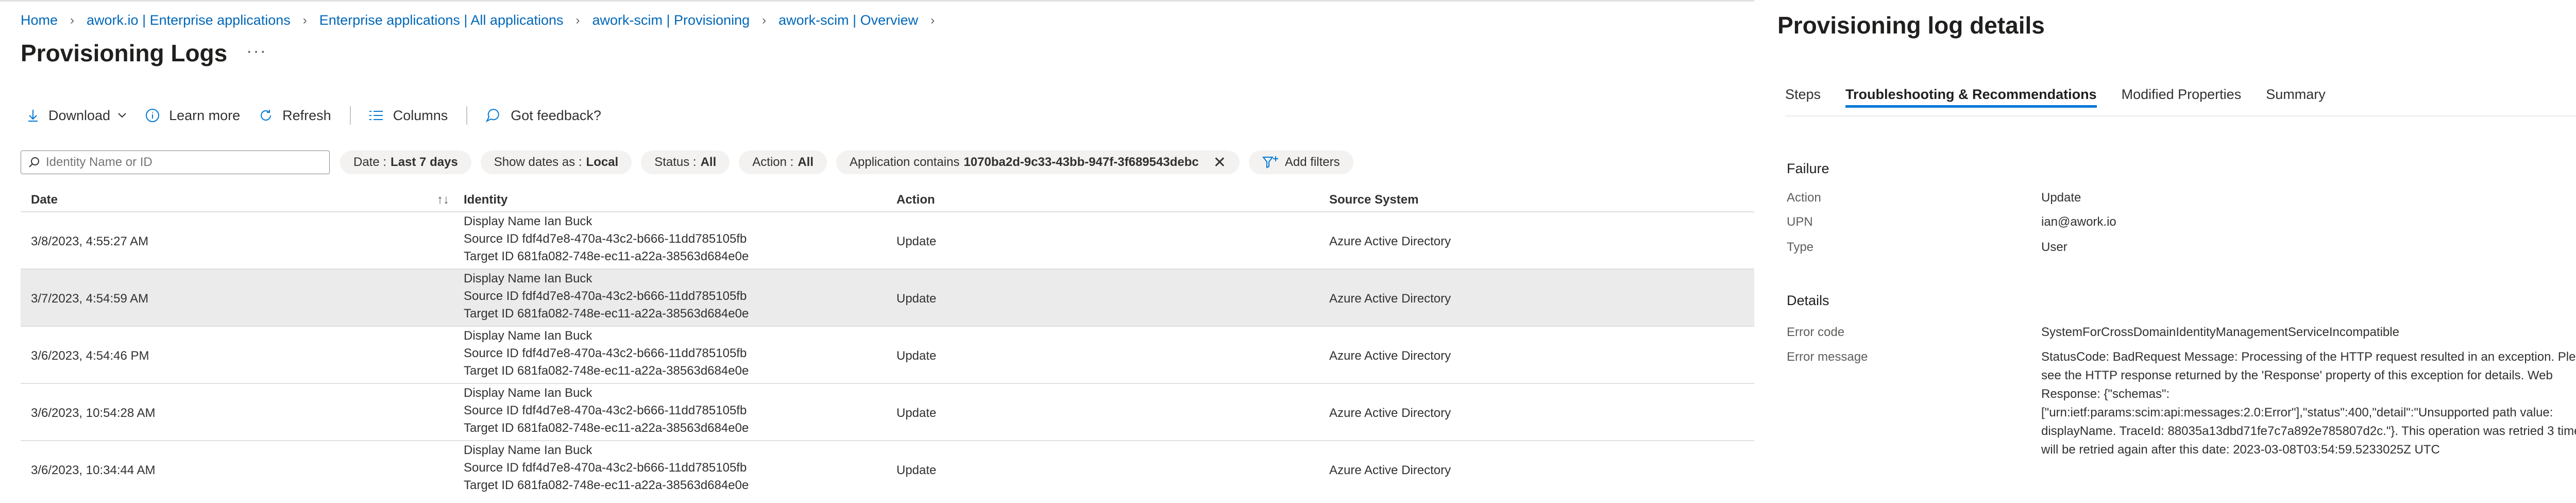  What do you see at coordinates (2061, 198) in the screenshot?
I see `failure-action-value: Update` at bounding box center [2061, 198].